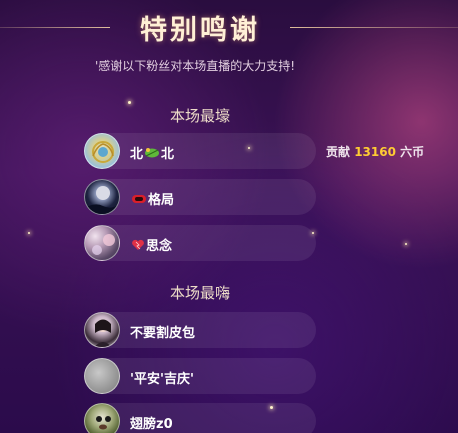 The image size is (458, 433). What do you see at coordinates (199, 116) in the screenshot?
I see `section-title-top-spender: 本场最壕` at bounding box center [199, 116].